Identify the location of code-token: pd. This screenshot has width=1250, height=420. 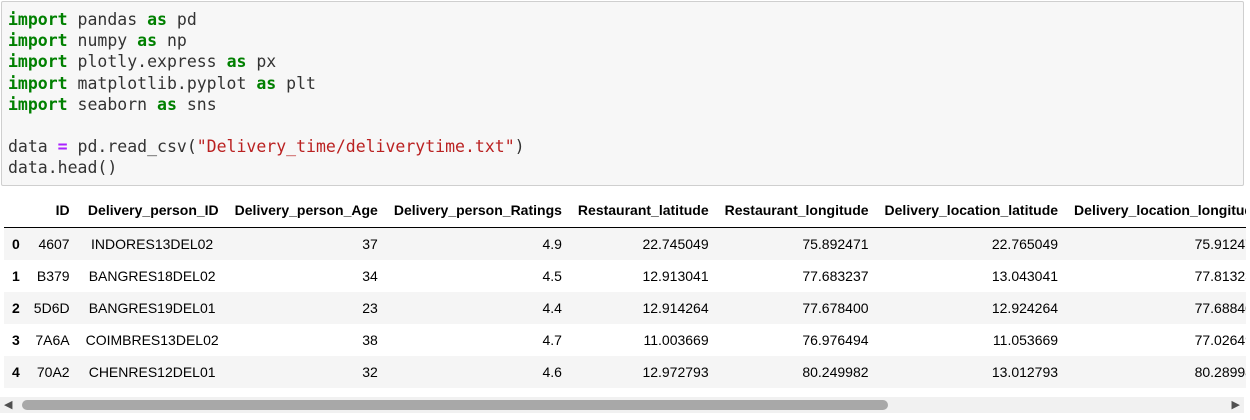
(181, 19).